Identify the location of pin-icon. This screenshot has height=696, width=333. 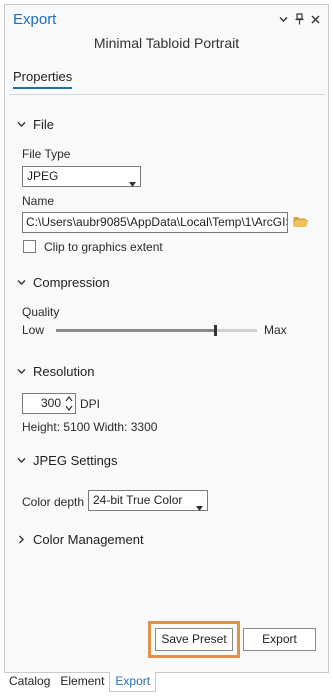
(299, 19).